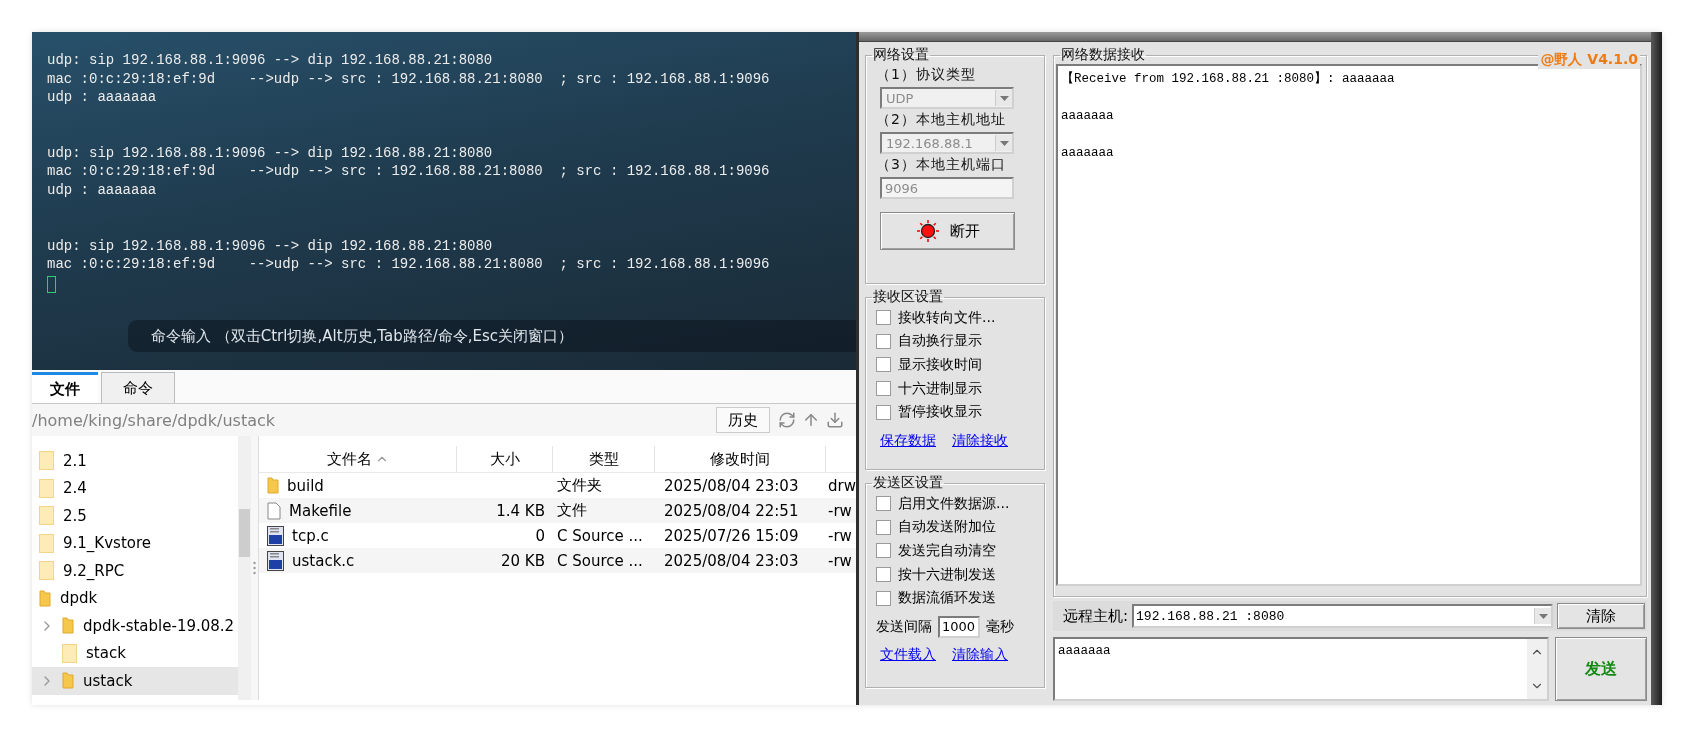 The image size is (1696, 738). Describe the element at coordinates (135, 626) in the screenshot. I see `tree-item: dpdk-stable-19.08.2` at that location.